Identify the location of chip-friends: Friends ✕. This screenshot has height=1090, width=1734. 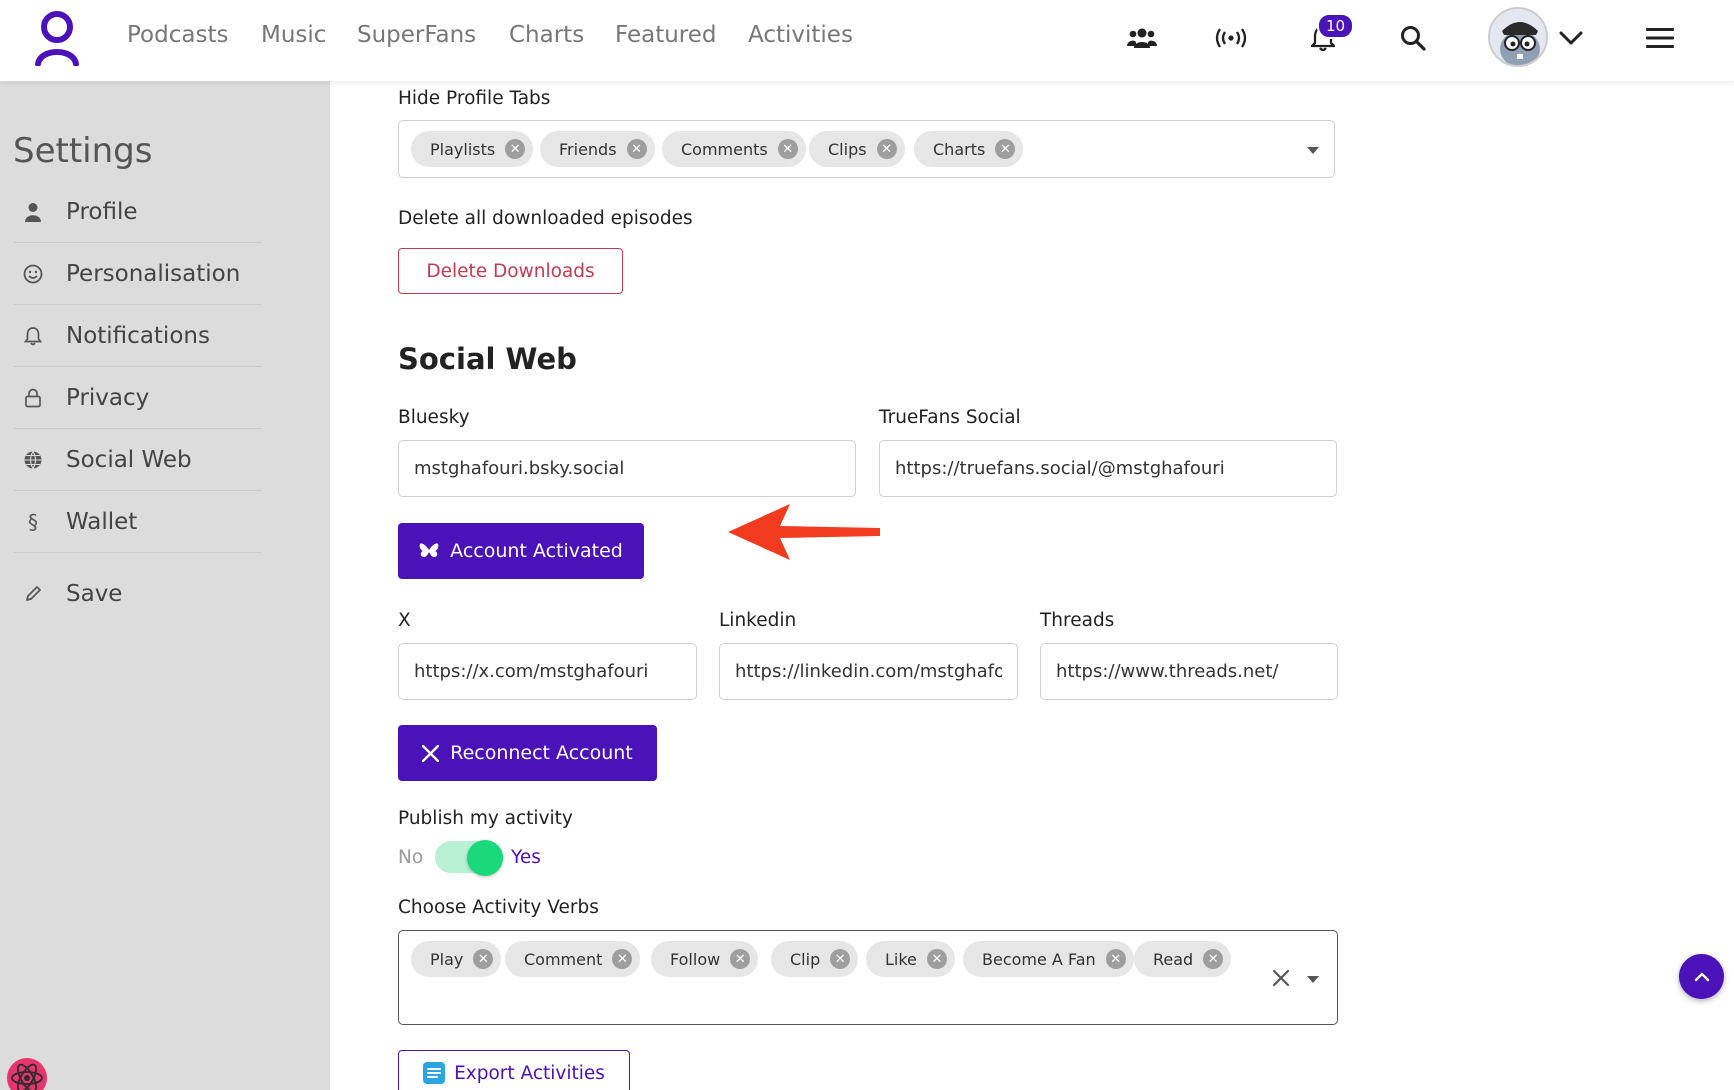
(597, 149).